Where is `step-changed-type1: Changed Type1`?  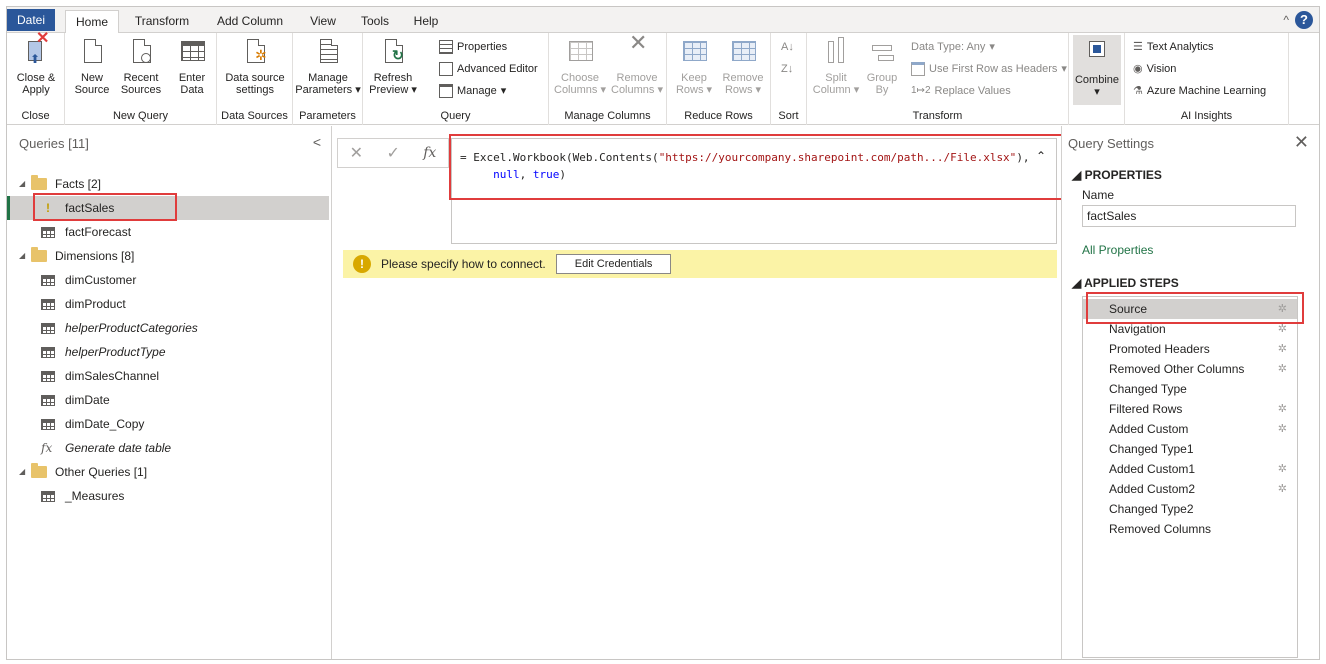
step-changed-type1: Changed Type1 is located at coordinates (1190, 449).